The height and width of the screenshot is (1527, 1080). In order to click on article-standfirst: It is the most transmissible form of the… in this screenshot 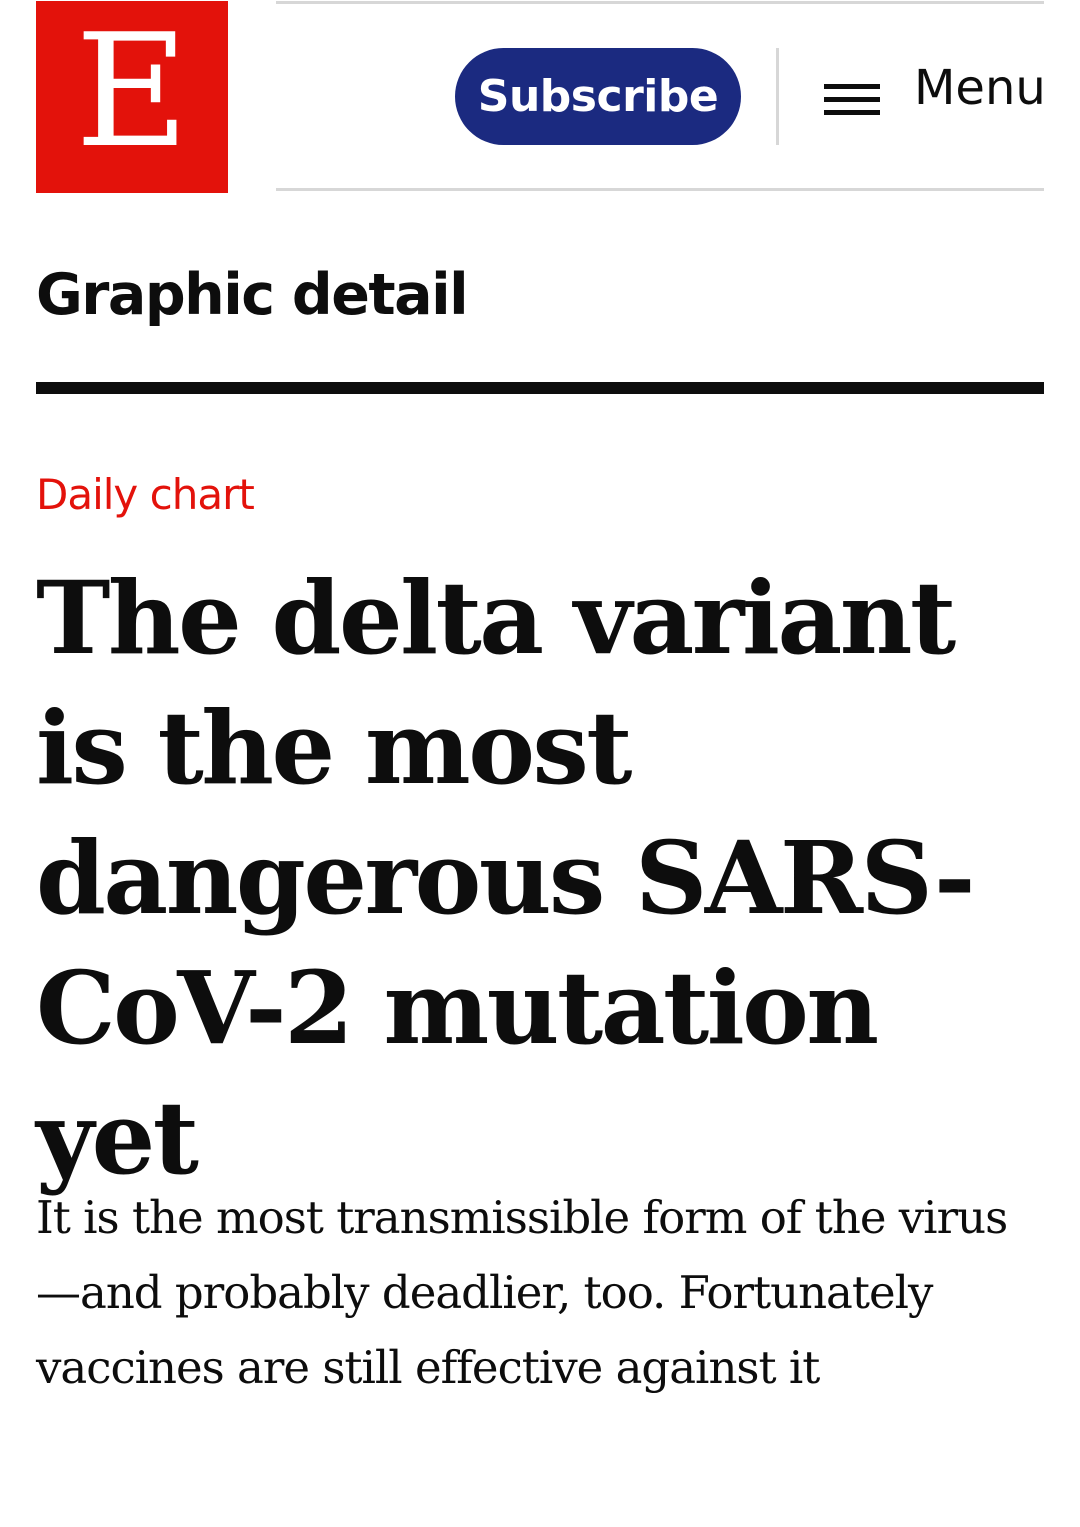, I will do `click(522, 1292)`.